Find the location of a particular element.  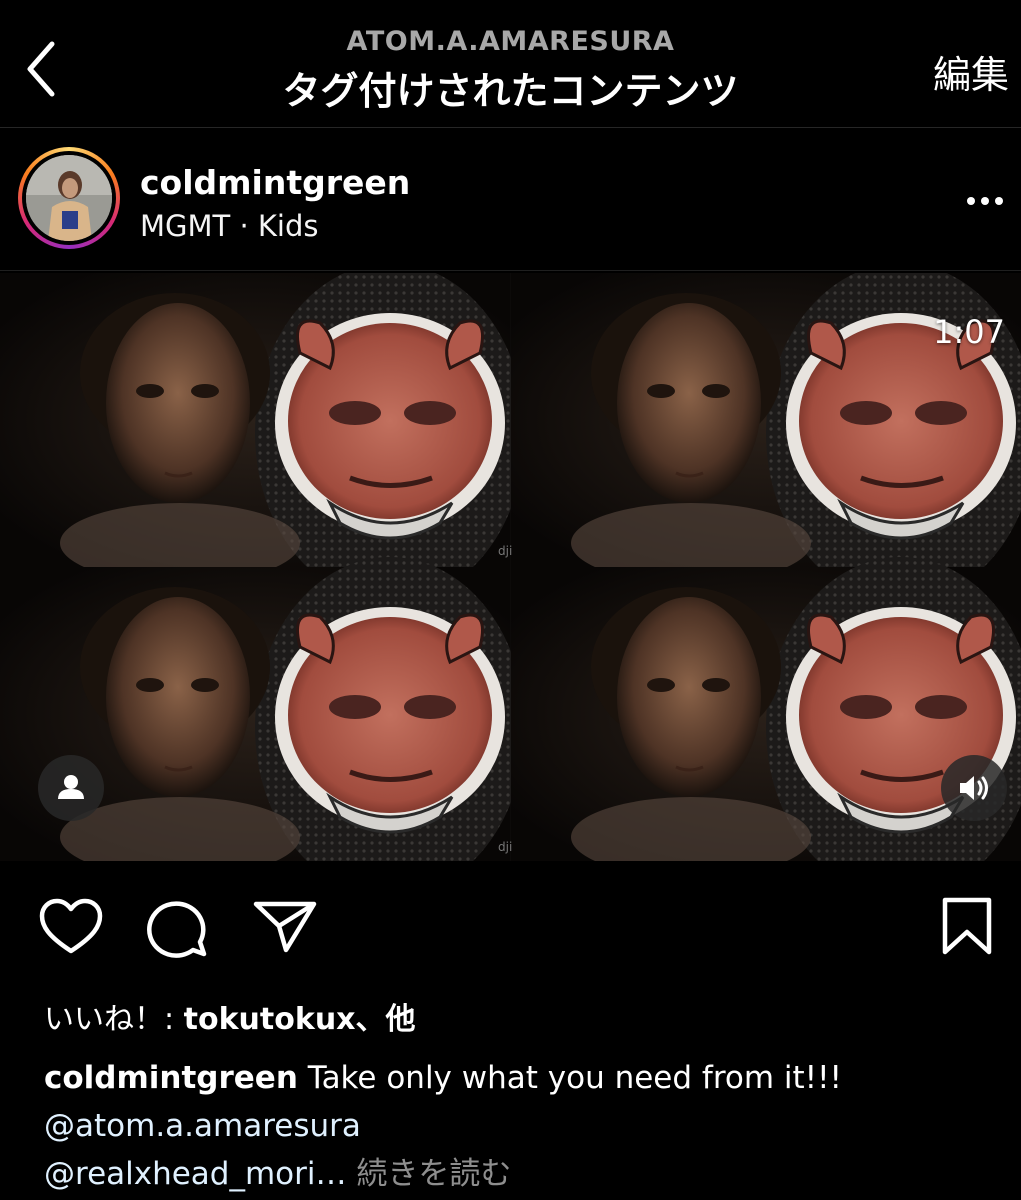

tagged-people-button is located at coordinates (71, 788).